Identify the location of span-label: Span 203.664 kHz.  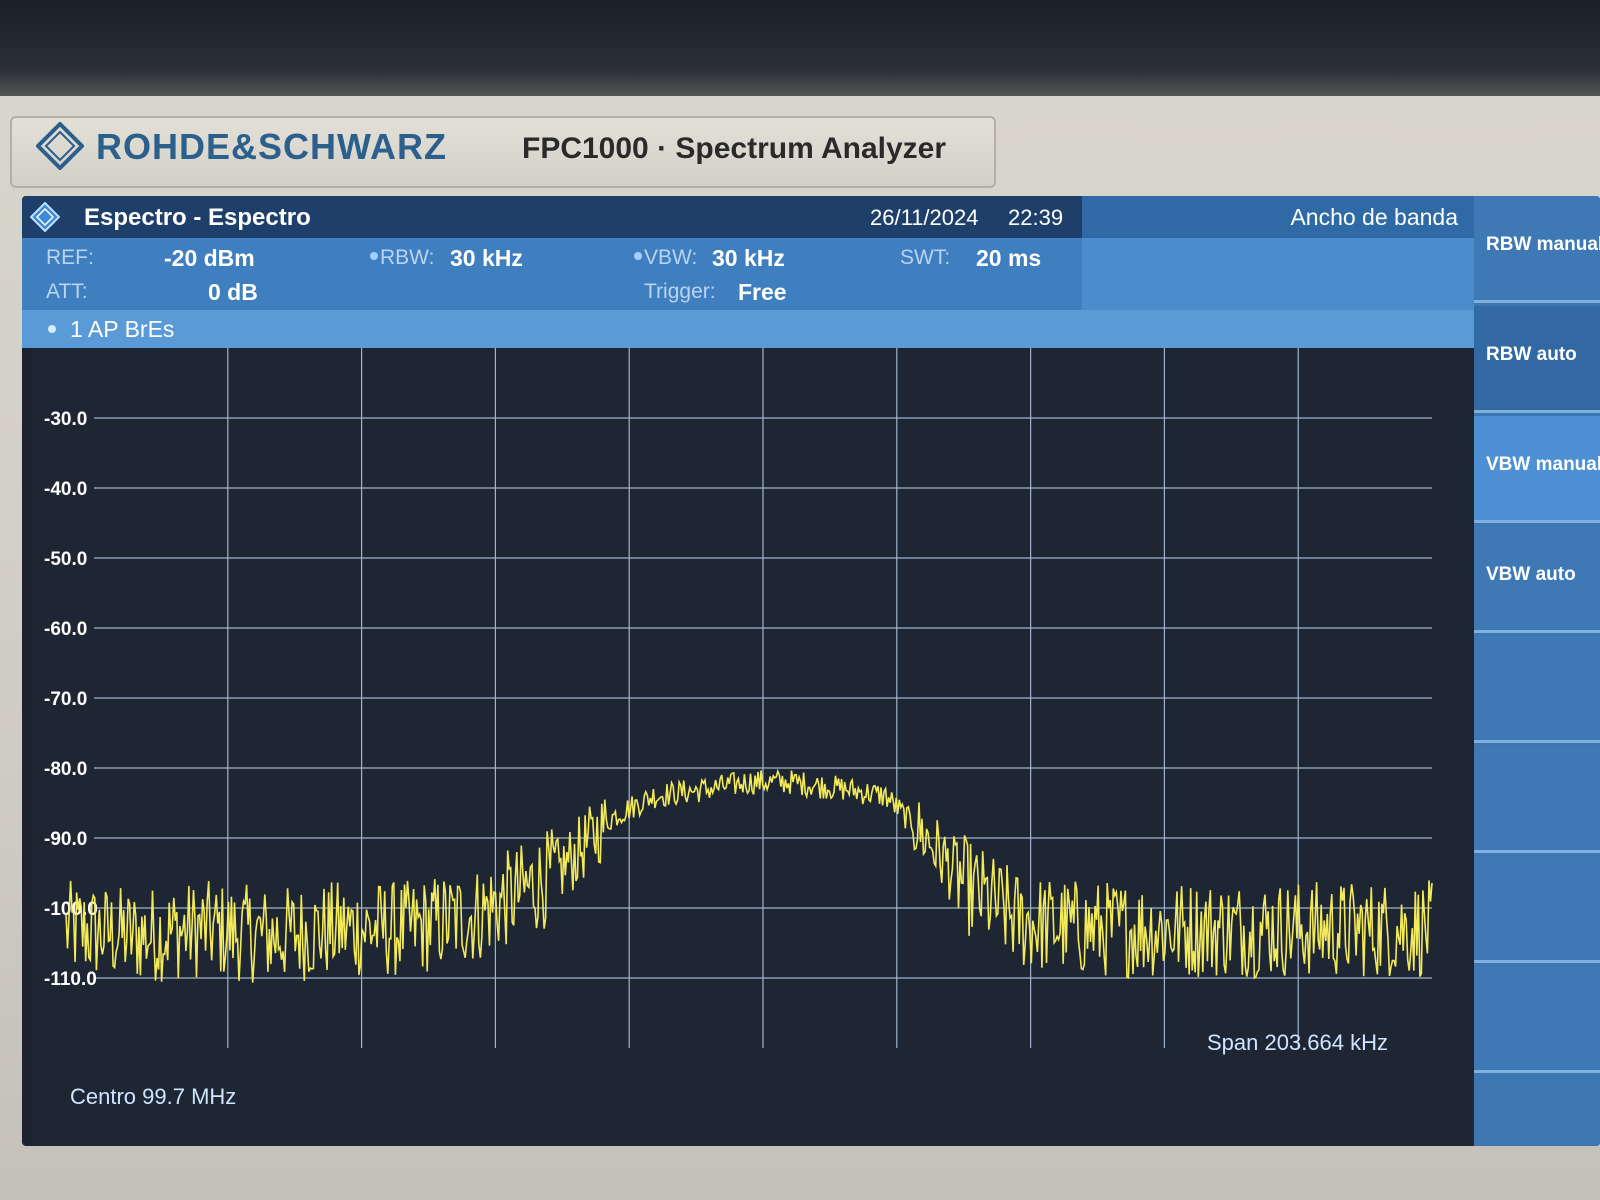
(1297, 1042).